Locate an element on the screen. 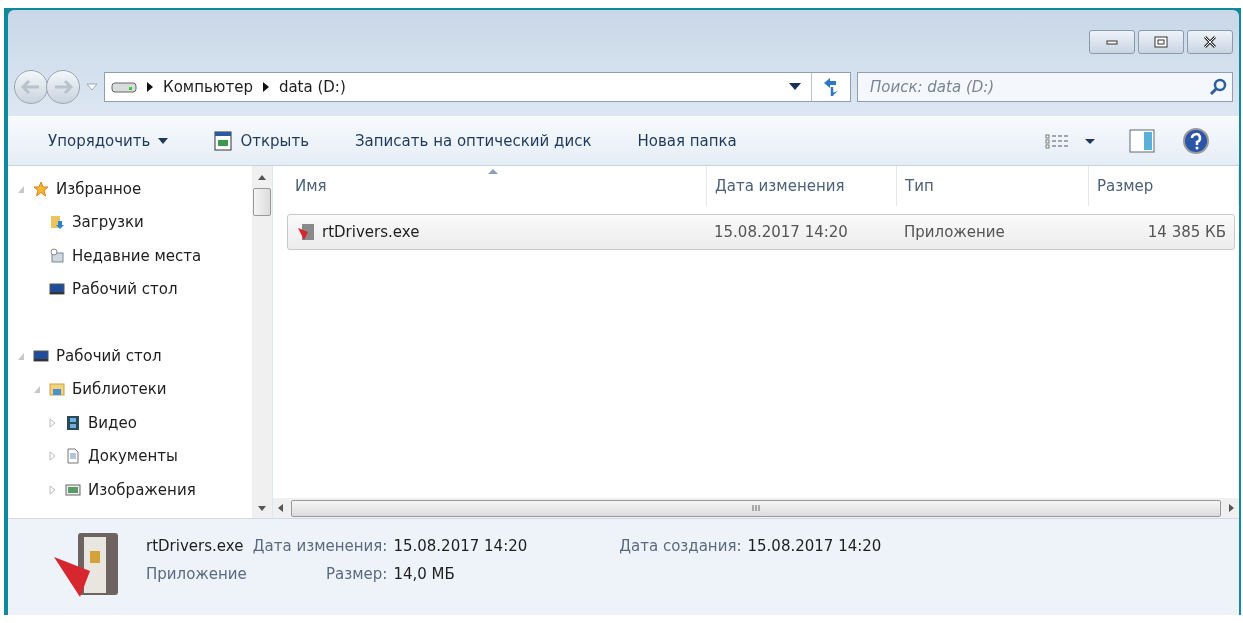 The height and width of the screenshot is (623, 1243). maximize-button is located at coordinates (1161, 42).